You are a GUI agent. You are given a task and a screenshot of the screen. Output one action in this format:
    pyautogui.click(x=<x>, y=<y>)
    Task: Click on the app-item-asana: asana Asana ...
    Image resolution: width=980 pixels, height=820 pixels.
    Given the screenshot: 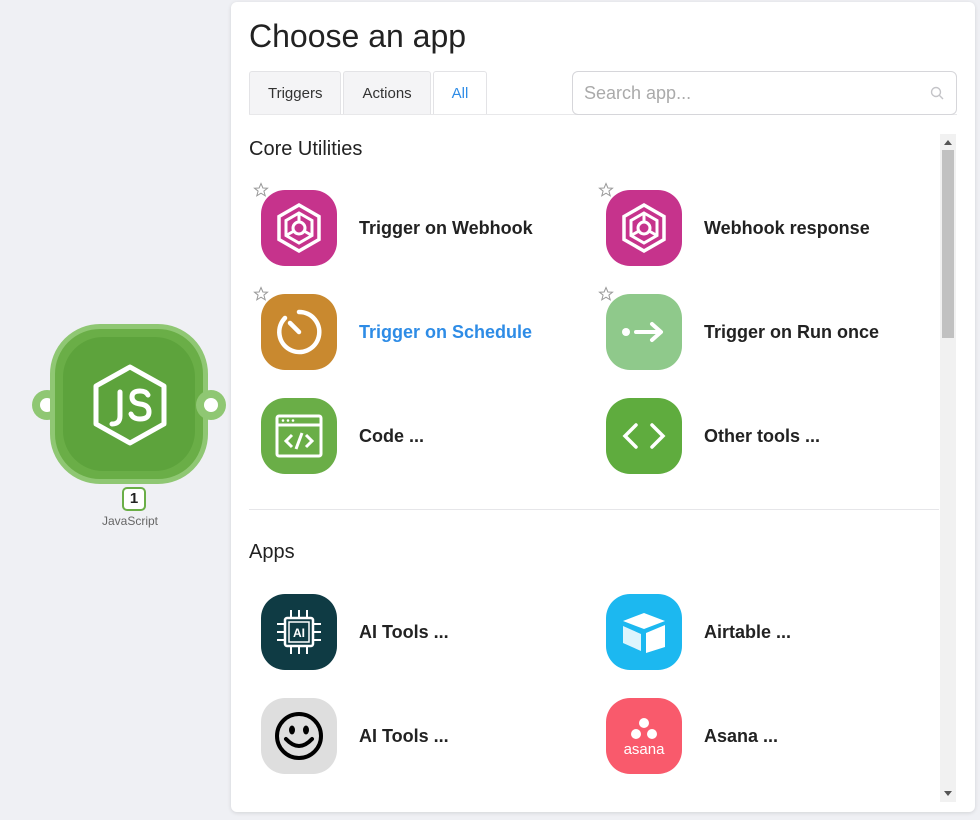 What is the action you would take?
    pyautogui.click(x=759, y=740)
    